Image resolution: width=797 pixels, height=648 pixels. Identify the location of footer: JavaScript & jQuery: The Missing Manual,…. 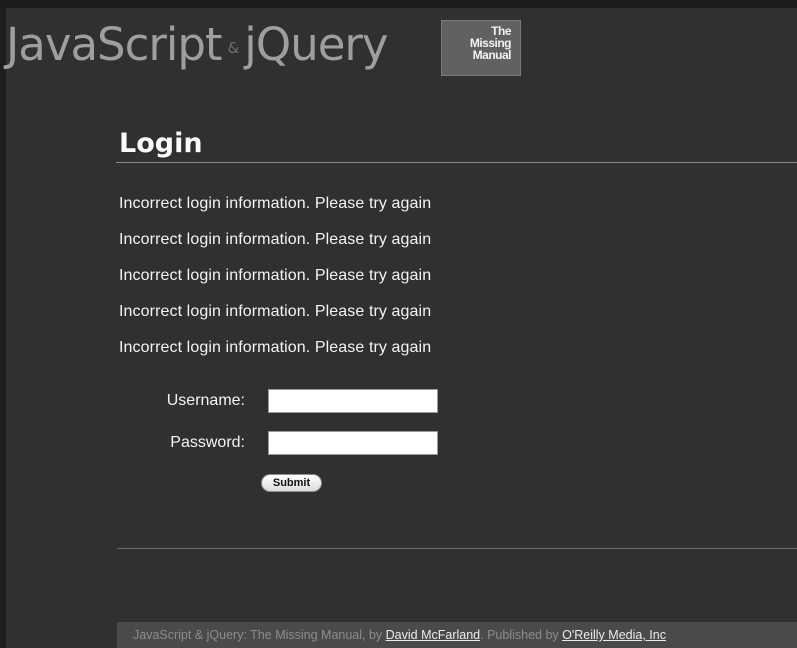
(457, 635).